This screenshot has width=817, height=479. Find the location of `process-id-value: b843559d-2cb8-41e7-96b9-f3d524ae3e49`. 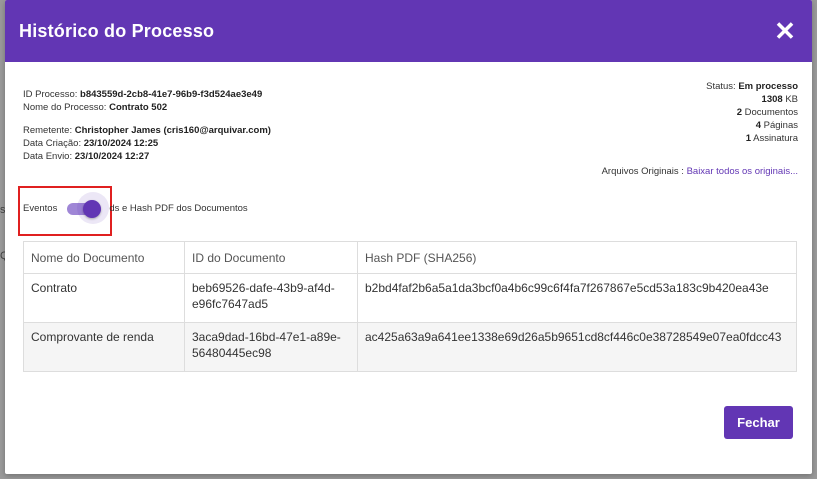

process-id-value: b843559d-2cb8-41e7-96b9-f3d524ae3e49 is located at coordinates (171, 94).